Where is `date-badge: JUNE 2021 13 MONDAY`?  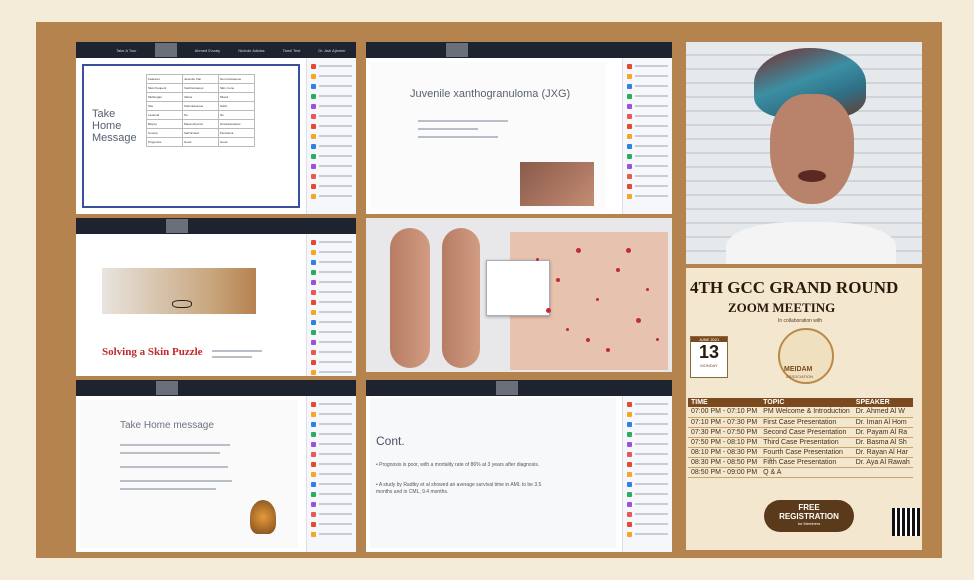 date-badge: JUNE 2021 13 MONDAY is located at coordinates (709, 357).